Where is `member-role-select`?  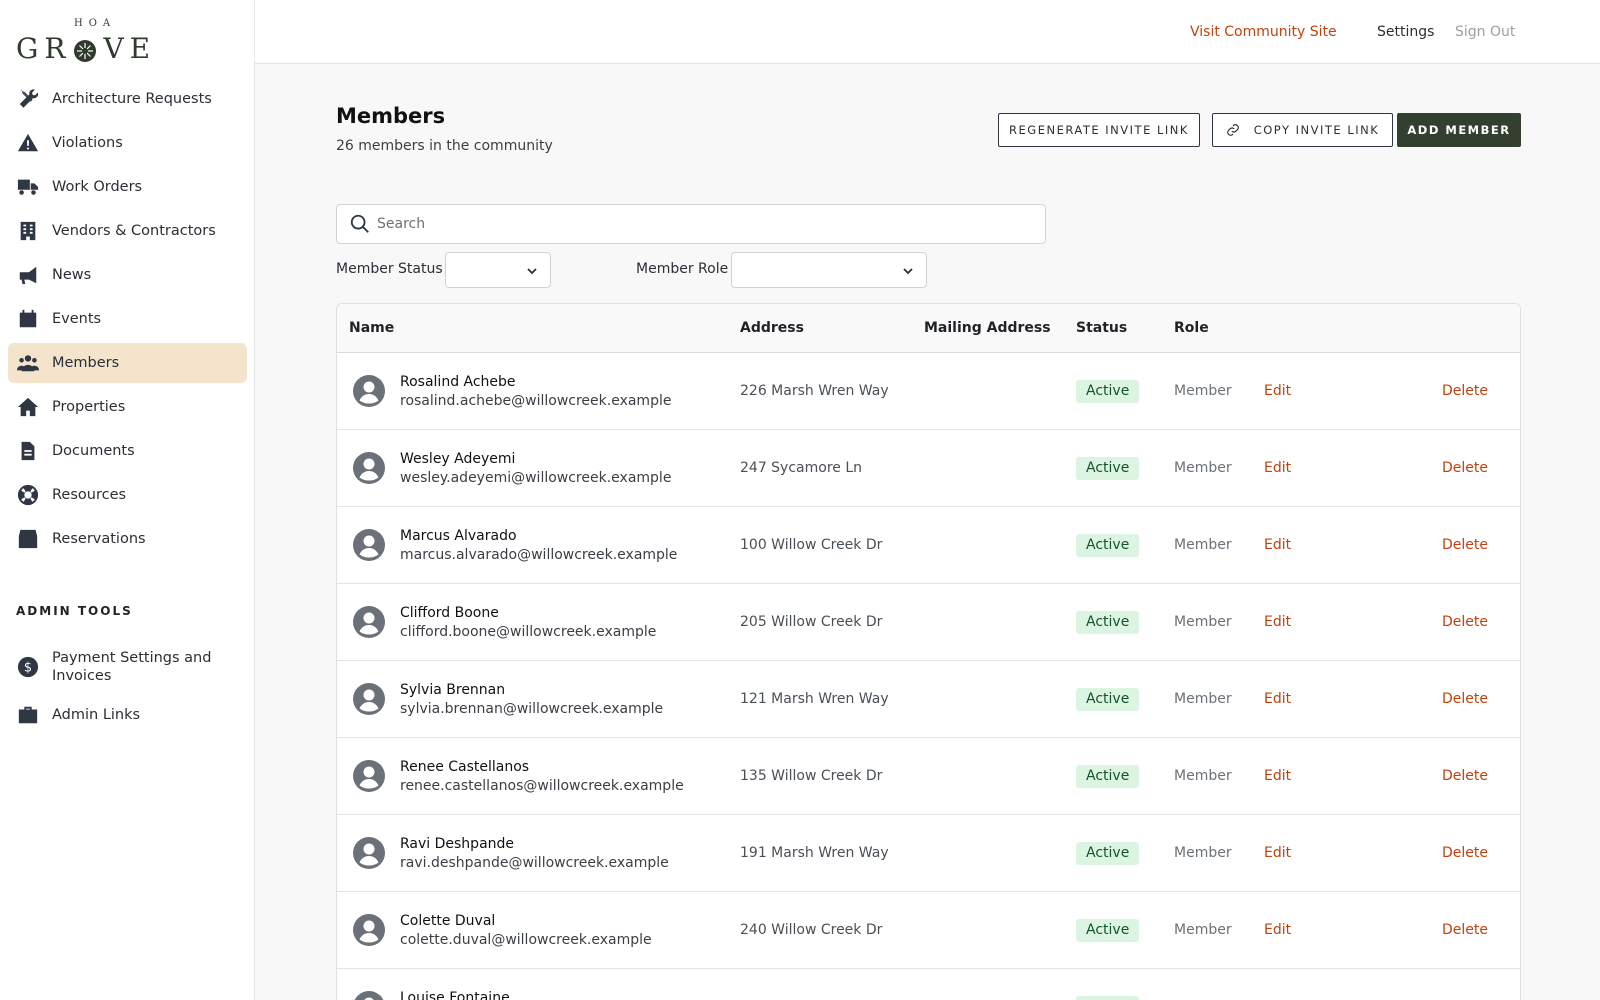
member-role-select is located at coordinates (829, 270).